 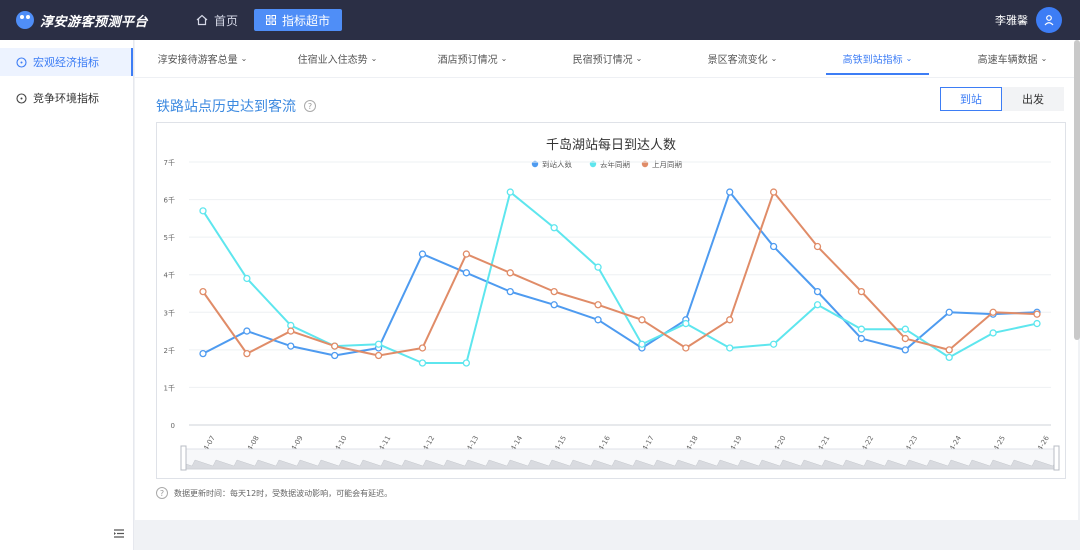 I want to click on depart-button: 出发, so click(x=1033, y=99).